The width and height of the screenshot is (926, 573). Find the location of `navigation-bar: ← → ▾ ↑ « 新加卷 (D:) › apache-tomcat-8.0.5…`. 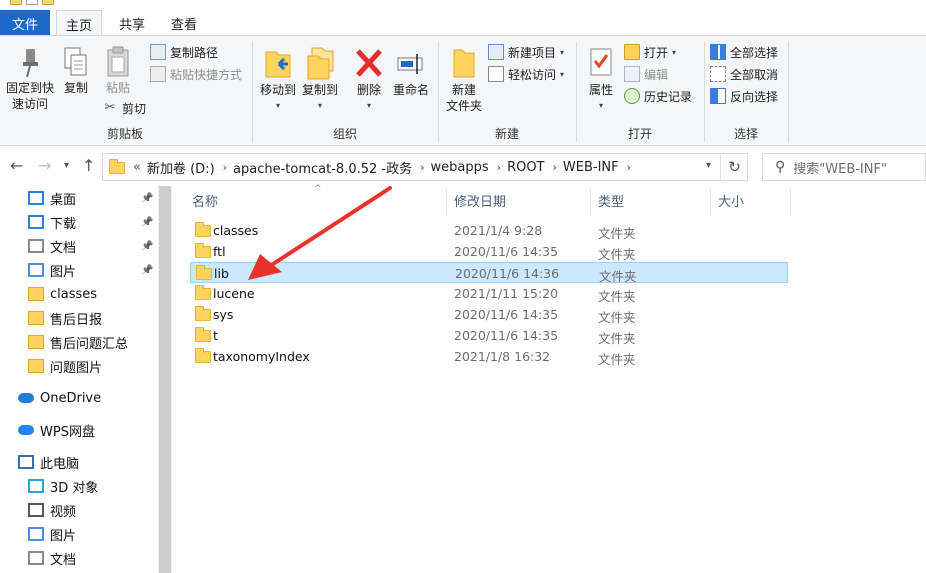

navigation-bar: ← → ▾ ↑ « 新加卷 (D:) › apache-tomcat-8.0.5… is located at coordinates (463, 166).